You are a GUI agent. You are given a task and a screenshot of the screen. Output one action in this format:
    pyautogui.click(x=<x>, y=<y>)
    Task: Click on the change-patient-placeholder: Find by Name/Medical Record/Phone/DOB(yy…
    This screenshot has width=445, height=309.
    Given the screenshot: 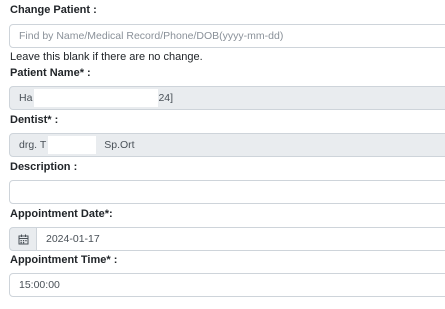 What is the action you would take?
    pyautogui.click(x=151, y=36)
    